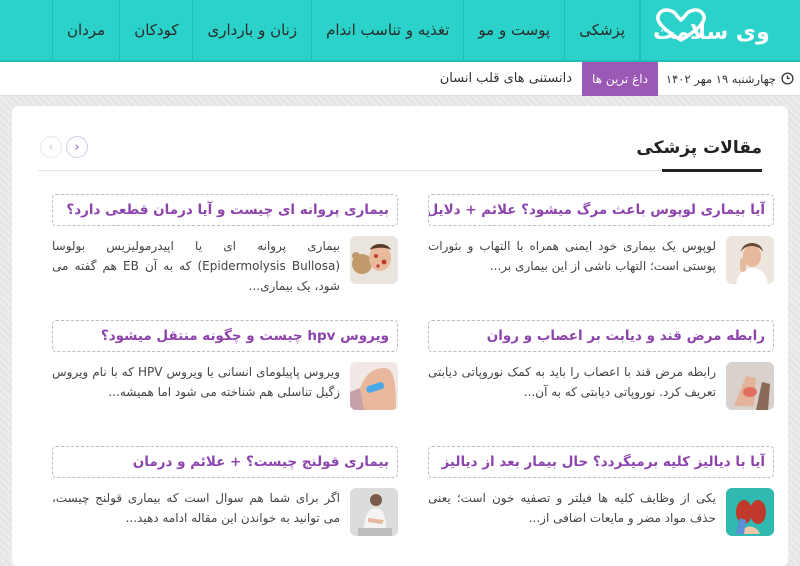 The height and width of the screenshot is (566, 800). I want to click on nav-item-medical: پزشکی, so click(602, 30).